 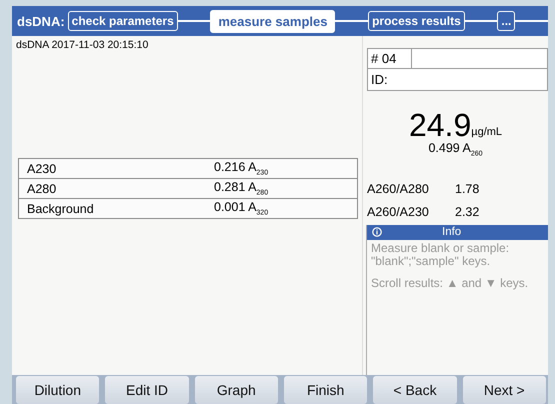 I want to click on method-label: dsDNA:, so click(x=41, y=21).